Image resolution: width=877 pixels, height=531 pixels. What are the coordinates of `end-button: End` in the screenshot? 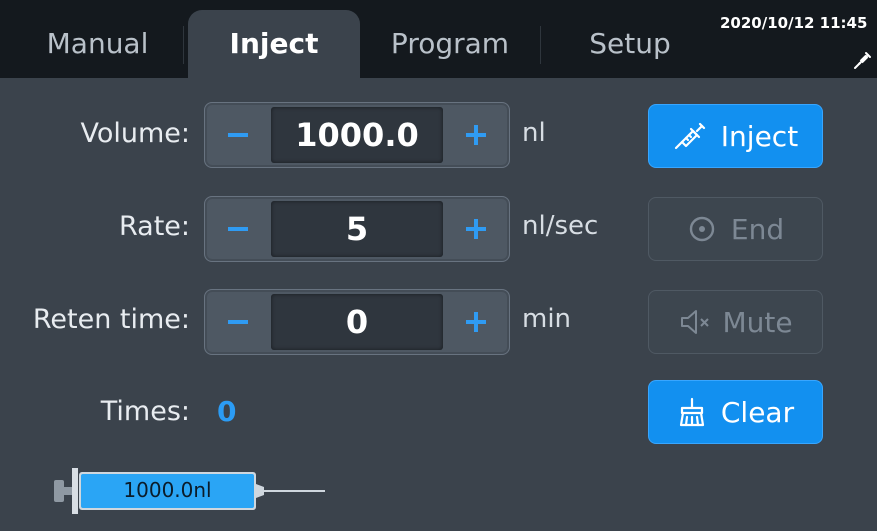 It's located at (735, 229).